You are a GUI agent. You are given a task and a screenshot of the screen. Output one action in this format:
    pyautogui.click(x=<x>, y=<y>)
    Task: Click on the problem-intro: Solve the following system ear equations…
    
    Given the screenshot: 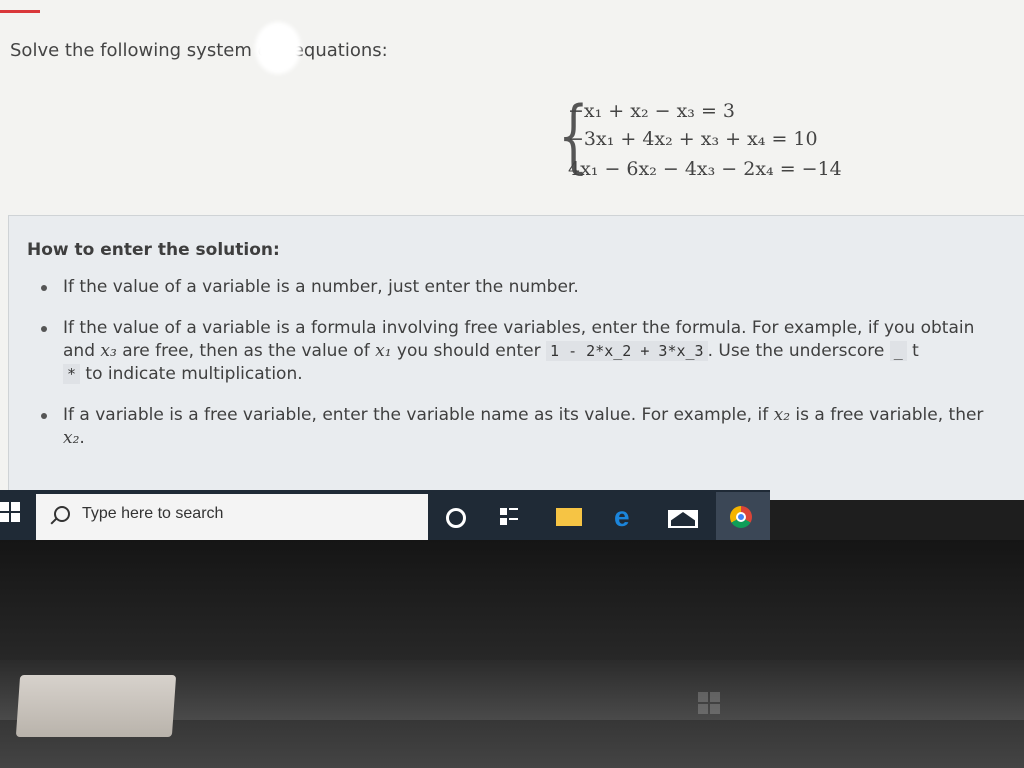 What is the action you would take?
    pyautogui.click(x=199, y=50)
    